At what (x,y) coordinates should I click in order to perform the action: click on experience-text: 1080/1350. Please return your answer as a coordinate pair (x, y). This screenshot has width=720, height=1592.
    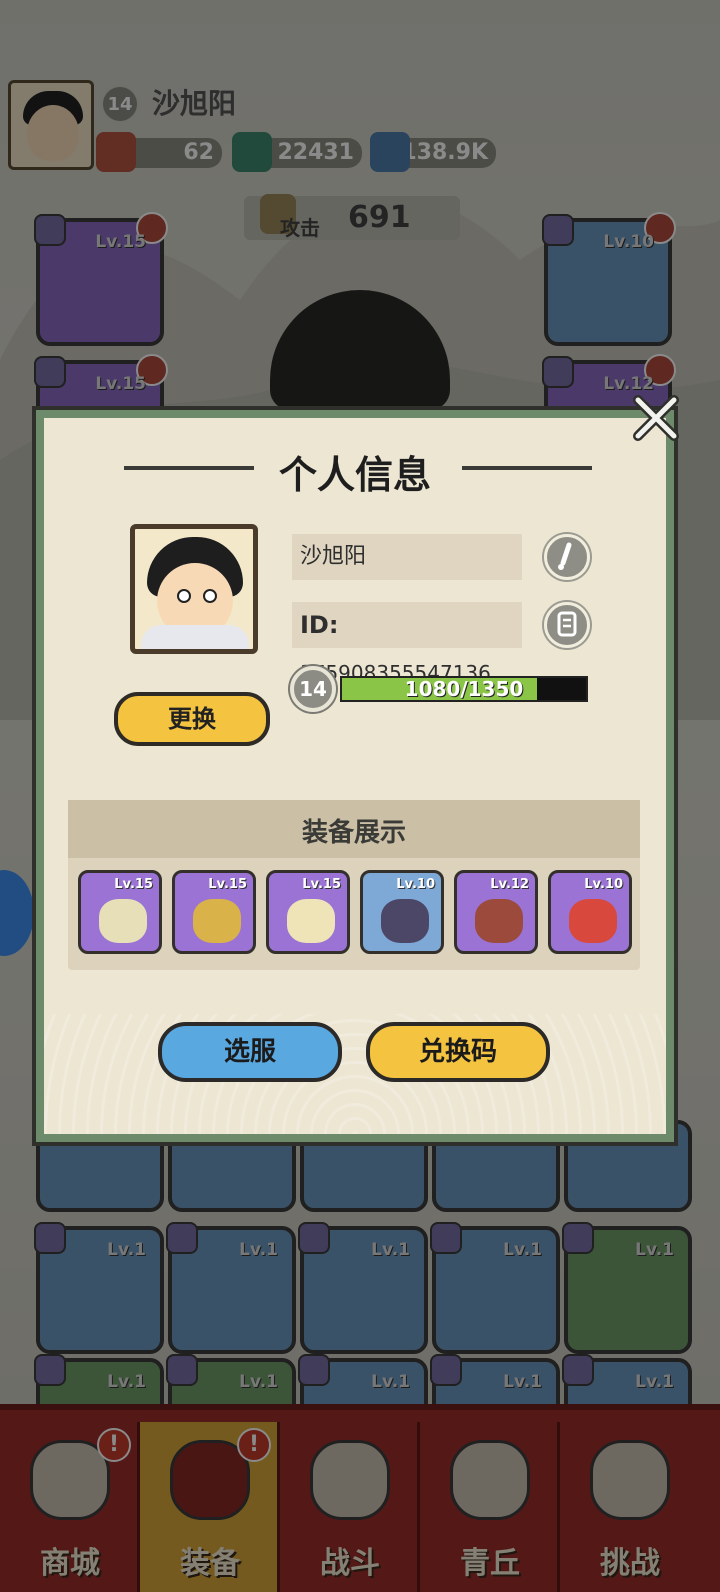
    Looking at the image, I should click on (464, 689).